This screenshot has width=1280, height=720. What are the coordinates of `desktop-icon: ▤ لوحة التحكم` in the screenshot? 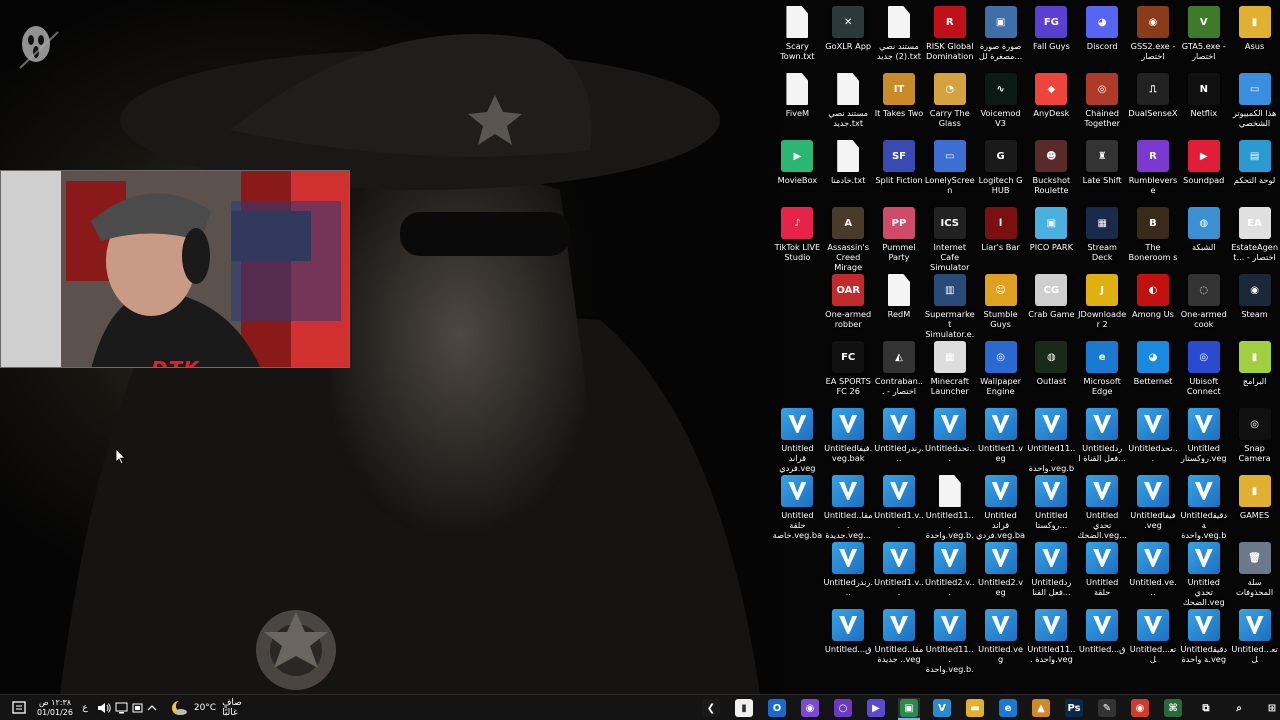 It's located at (1254, 171).